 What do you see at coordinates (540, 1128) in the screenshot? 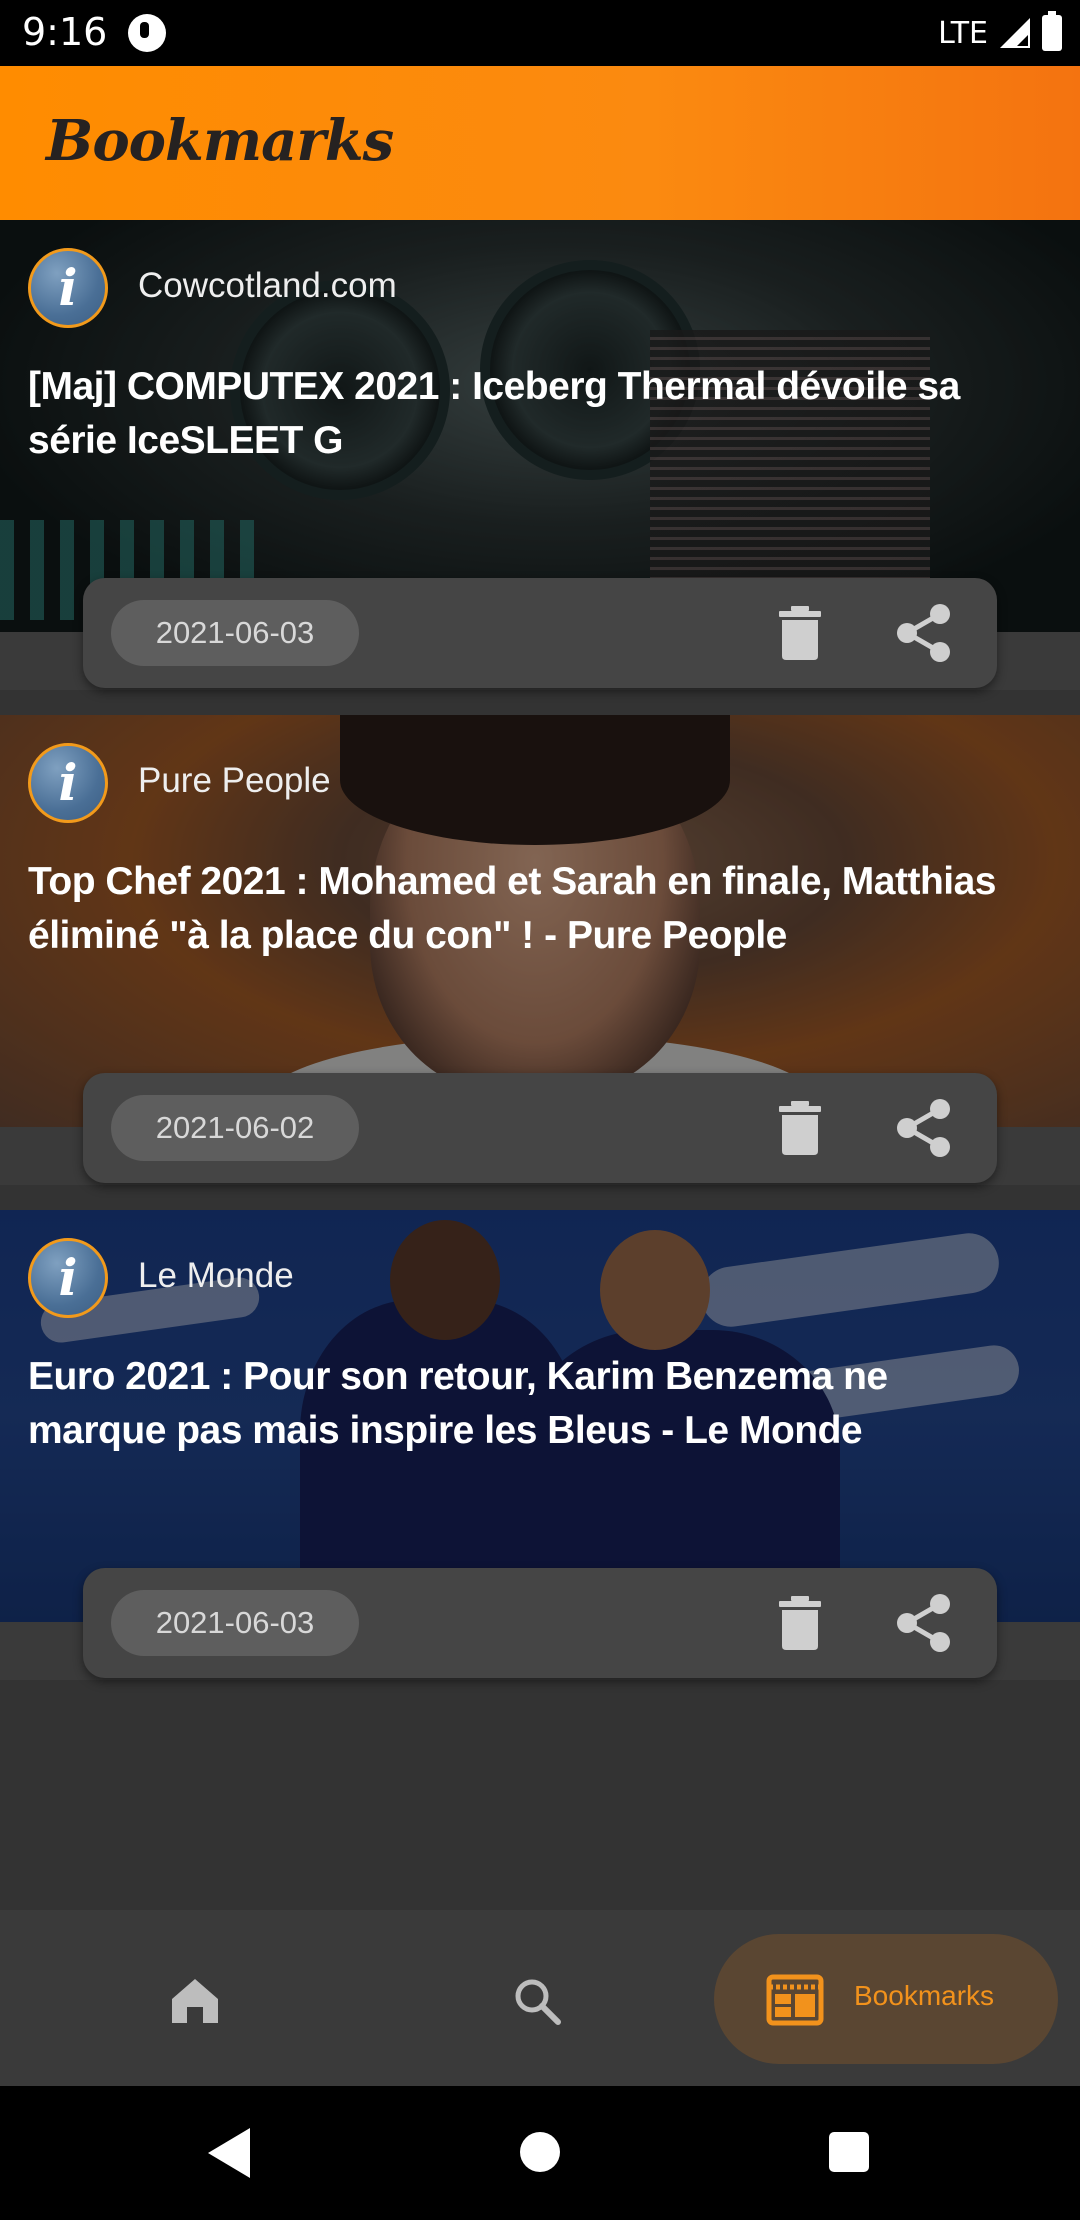
I see `card-action-bar: 2021-06-02` at bounding box center [540, 1128].